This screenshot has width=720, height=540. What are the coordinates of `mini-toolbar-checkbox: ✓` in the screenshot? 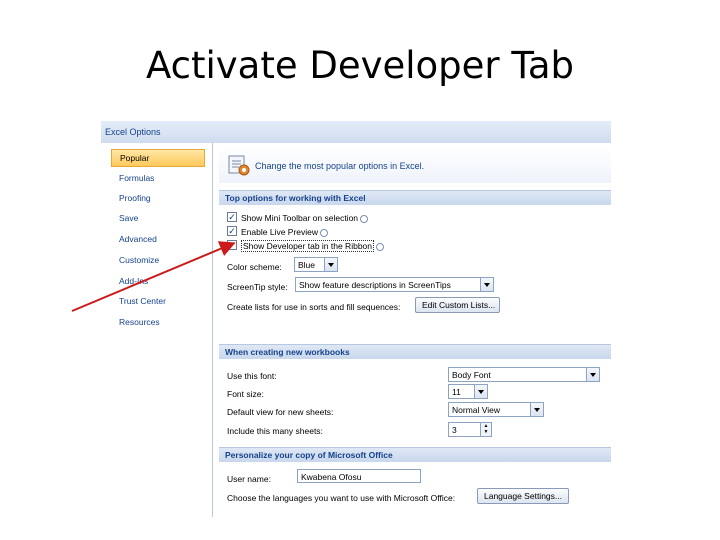 It's located at (232, 217).